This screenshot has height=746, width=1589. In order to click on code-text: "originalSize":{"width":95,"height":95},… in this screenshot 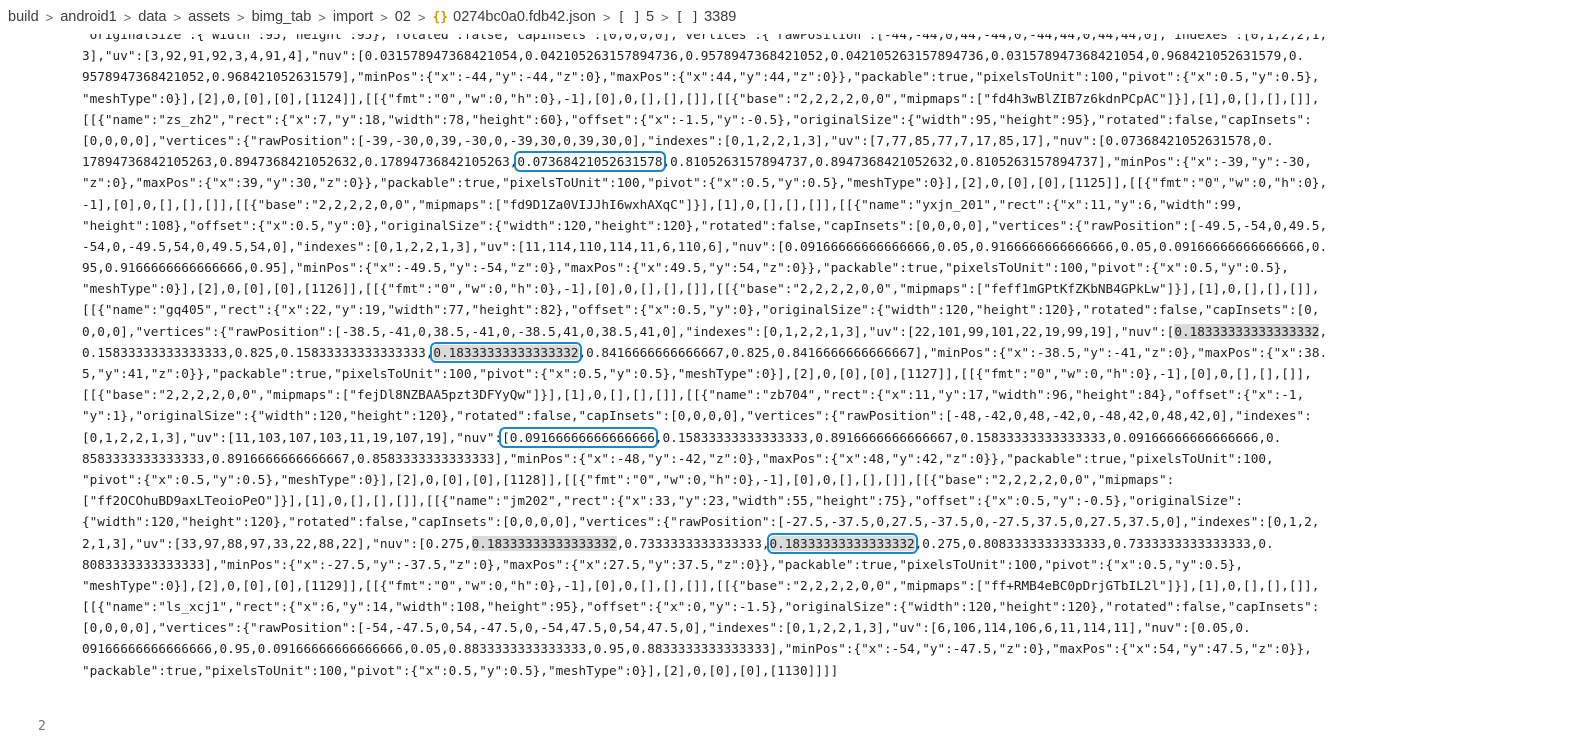, I will do `click(705, 38)`.